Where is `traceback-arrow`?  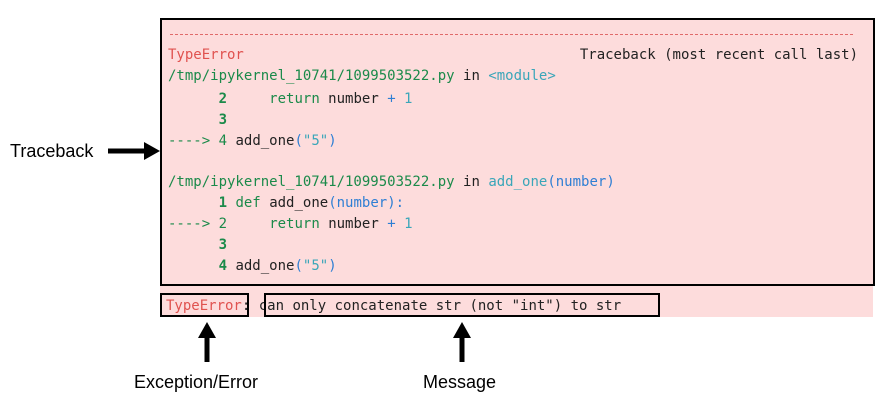
traceback-arrow is located at coordinates (134, 151).